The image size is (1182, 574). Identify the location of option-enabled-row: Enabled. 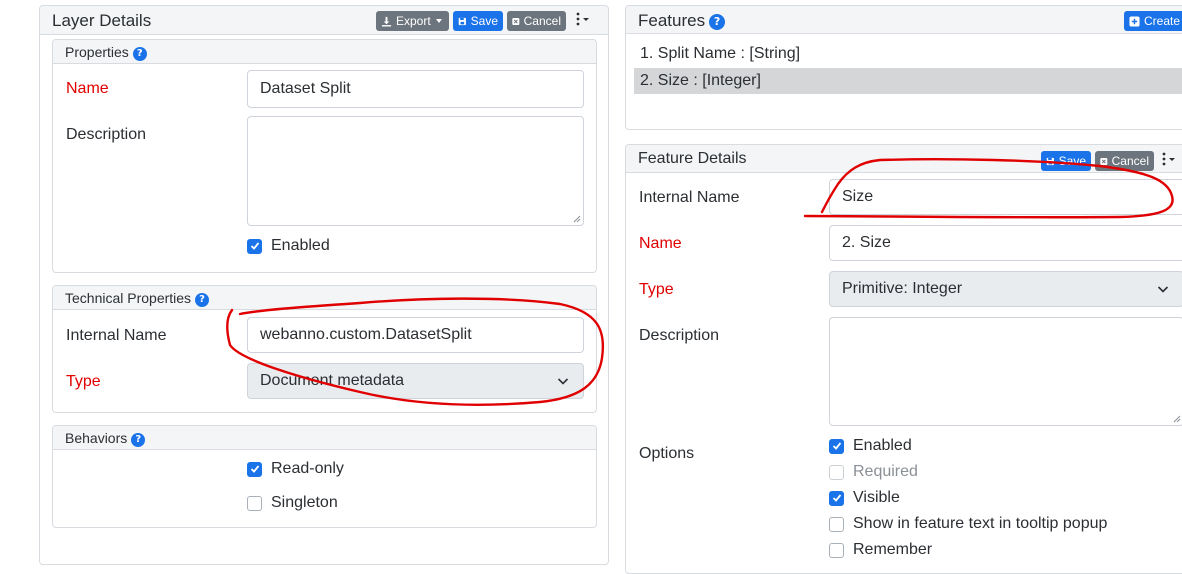
(870, 446).